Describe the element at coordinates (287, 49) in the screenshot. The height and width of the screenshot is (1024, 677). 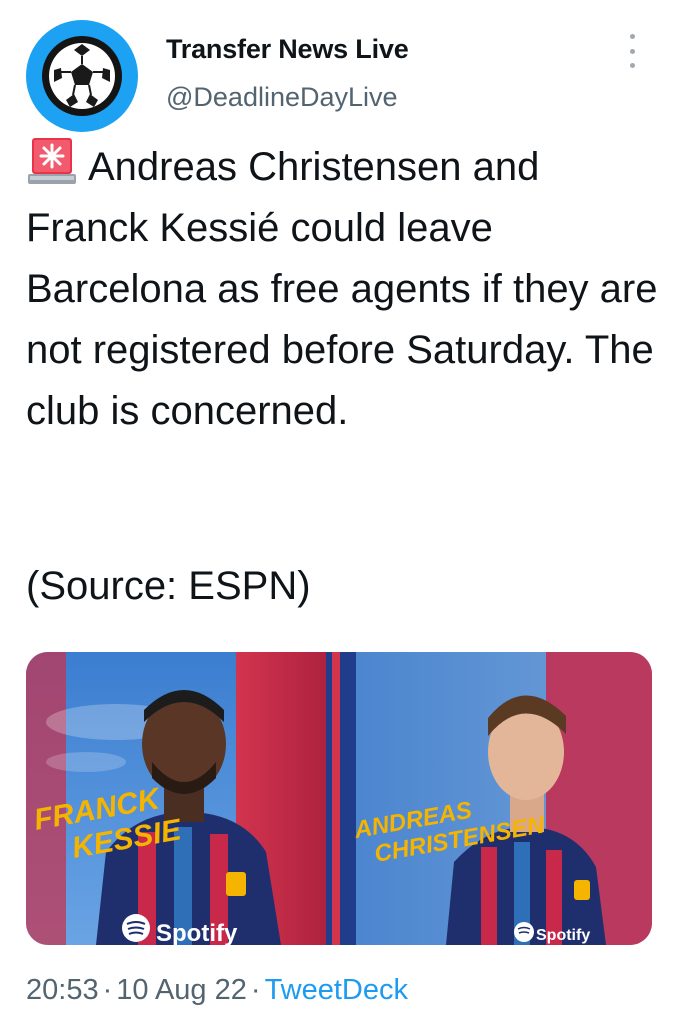
I see `display-name: Transfer News Live` at that location.